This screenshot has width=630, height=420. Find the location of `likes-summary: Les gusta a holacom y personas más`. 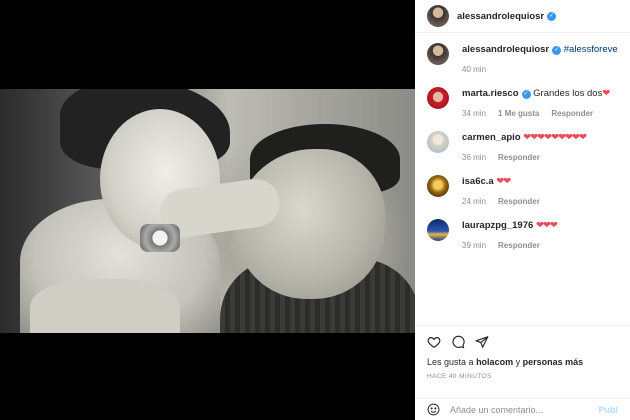

likes-summary: Les gusta a holacom y personas más is located at coordinates (522, 362).